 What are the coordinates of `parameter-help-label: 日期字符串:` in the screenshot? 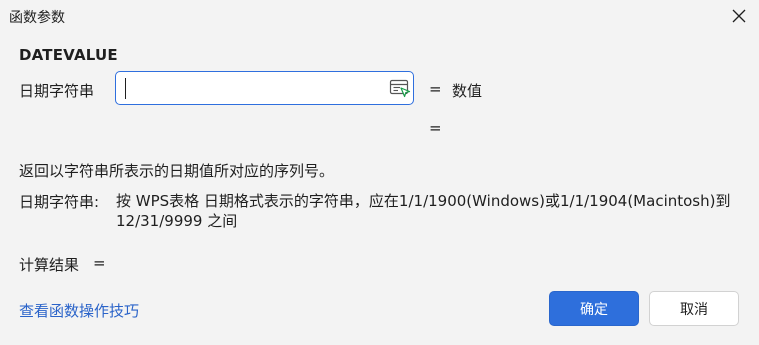 It's located at (59, 202).